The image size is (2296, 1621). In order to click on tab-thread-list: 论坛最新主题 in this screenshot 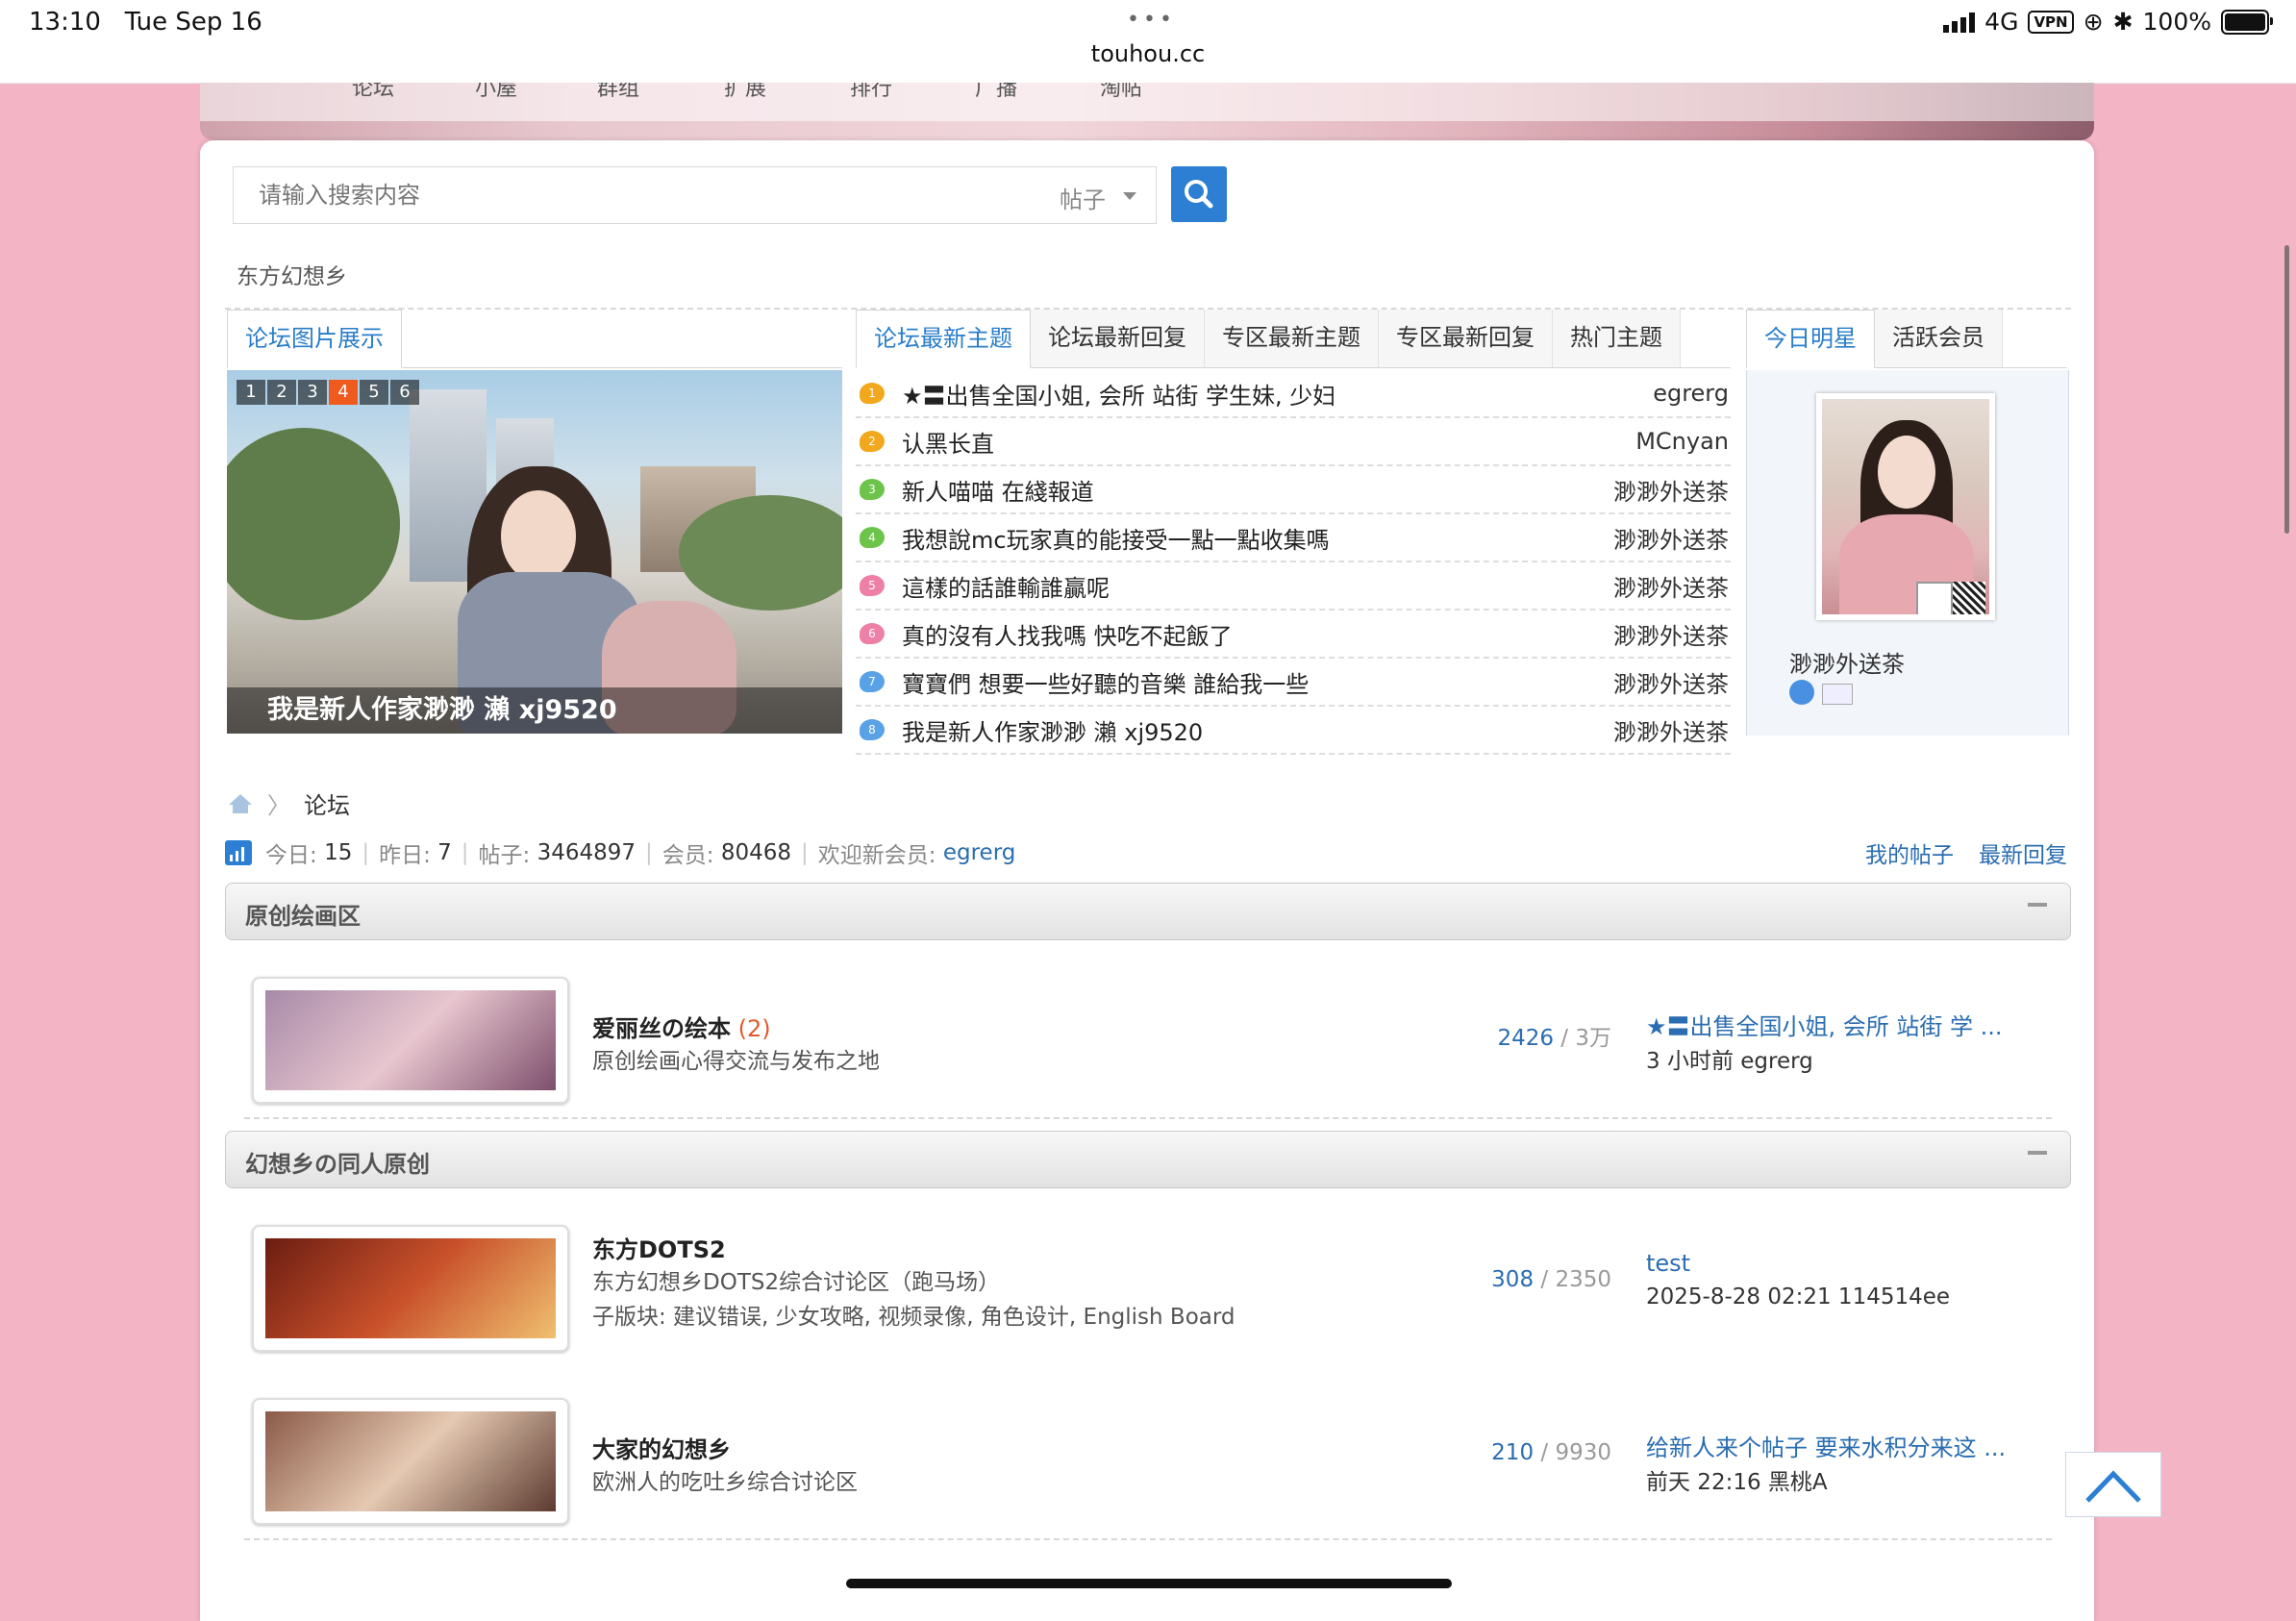, I will do `click(943, 339)`.